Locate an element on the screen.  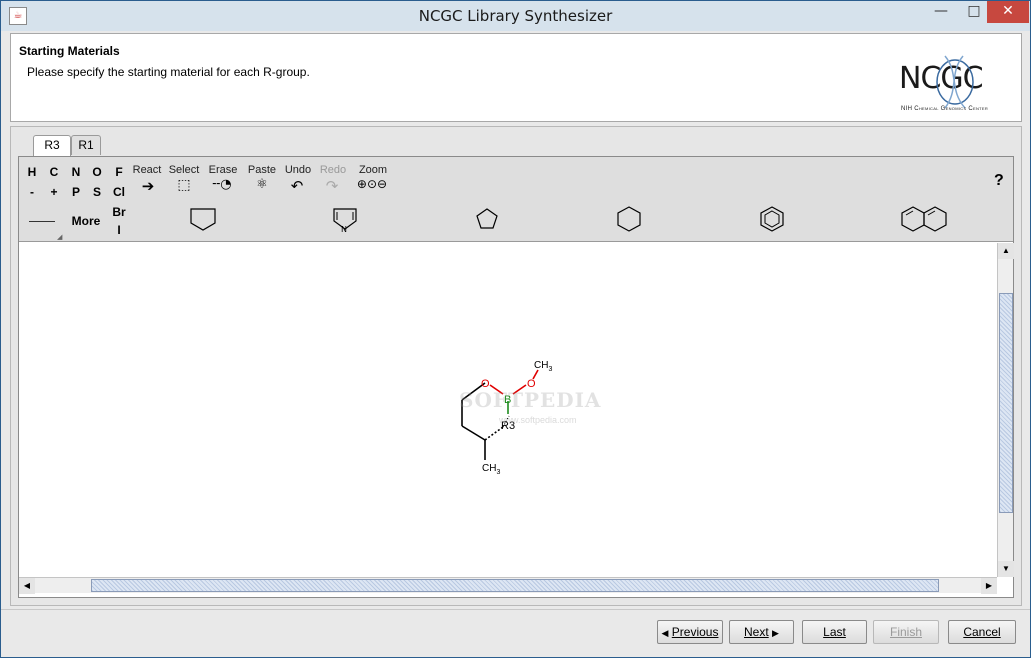
last-label: Last is located at coordinates (834, 632).